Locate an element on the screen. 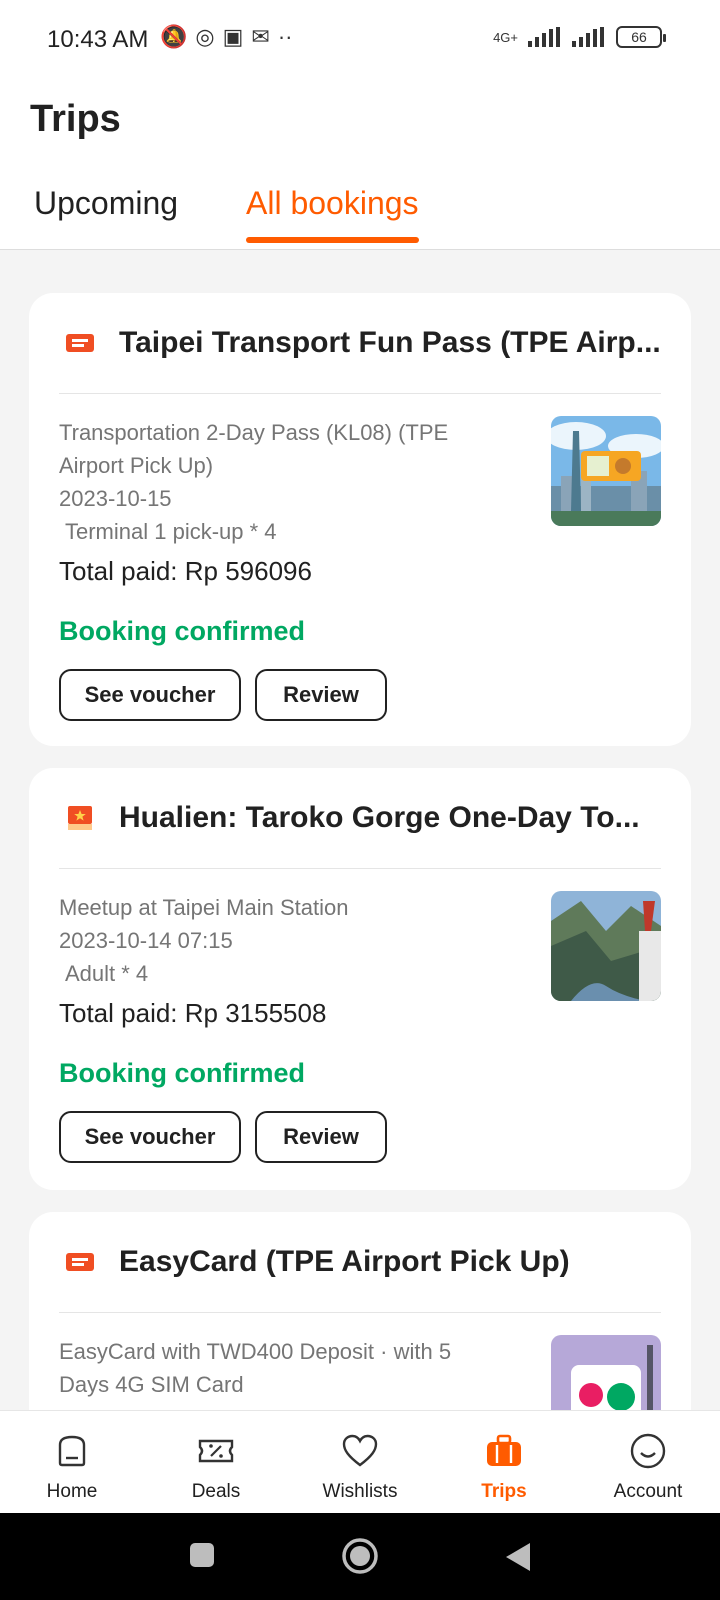 This screenshot has width=720, height=1600. booking-title: EasyCard (TPE Airport Pick Up) is located at coordinates (391, 1262).